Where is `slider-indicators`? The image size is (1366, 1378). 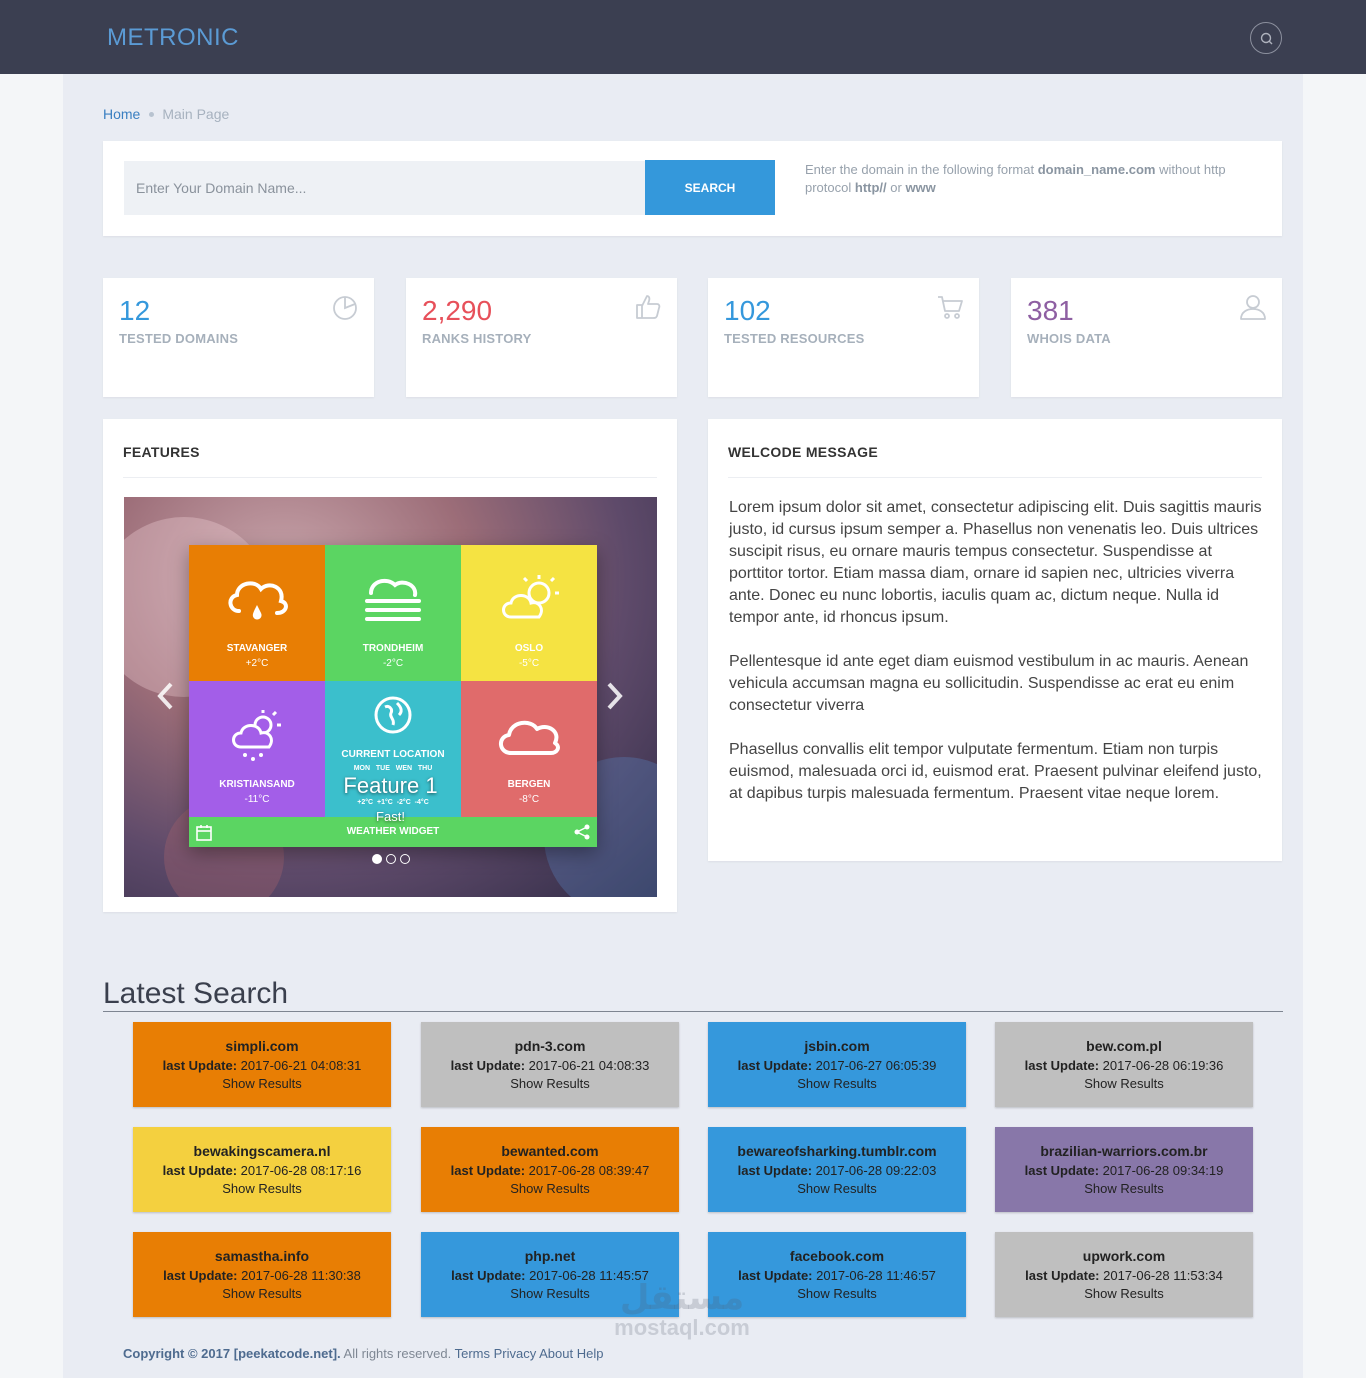
slider-indicators is located at coordinates (390, 860).